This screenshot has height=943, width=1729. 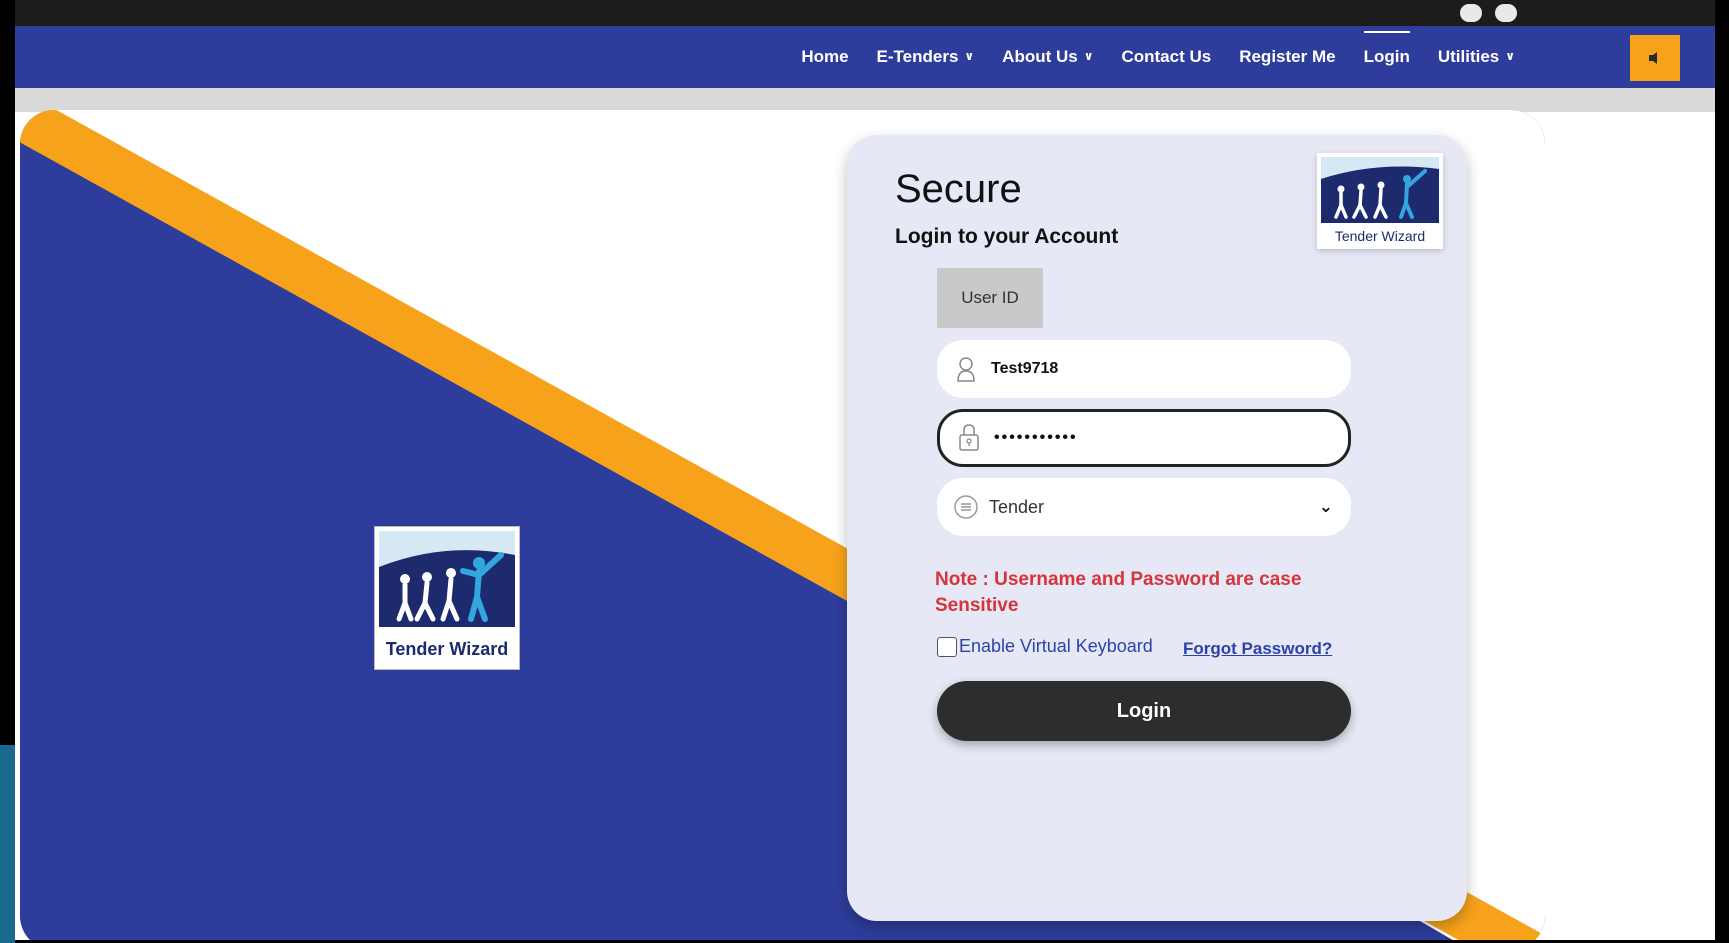 What do you see at coordinates (1325, 506) in the screenshot?
I see `chevron-down-icon: ⌄` at bounding box center [1325, 506].